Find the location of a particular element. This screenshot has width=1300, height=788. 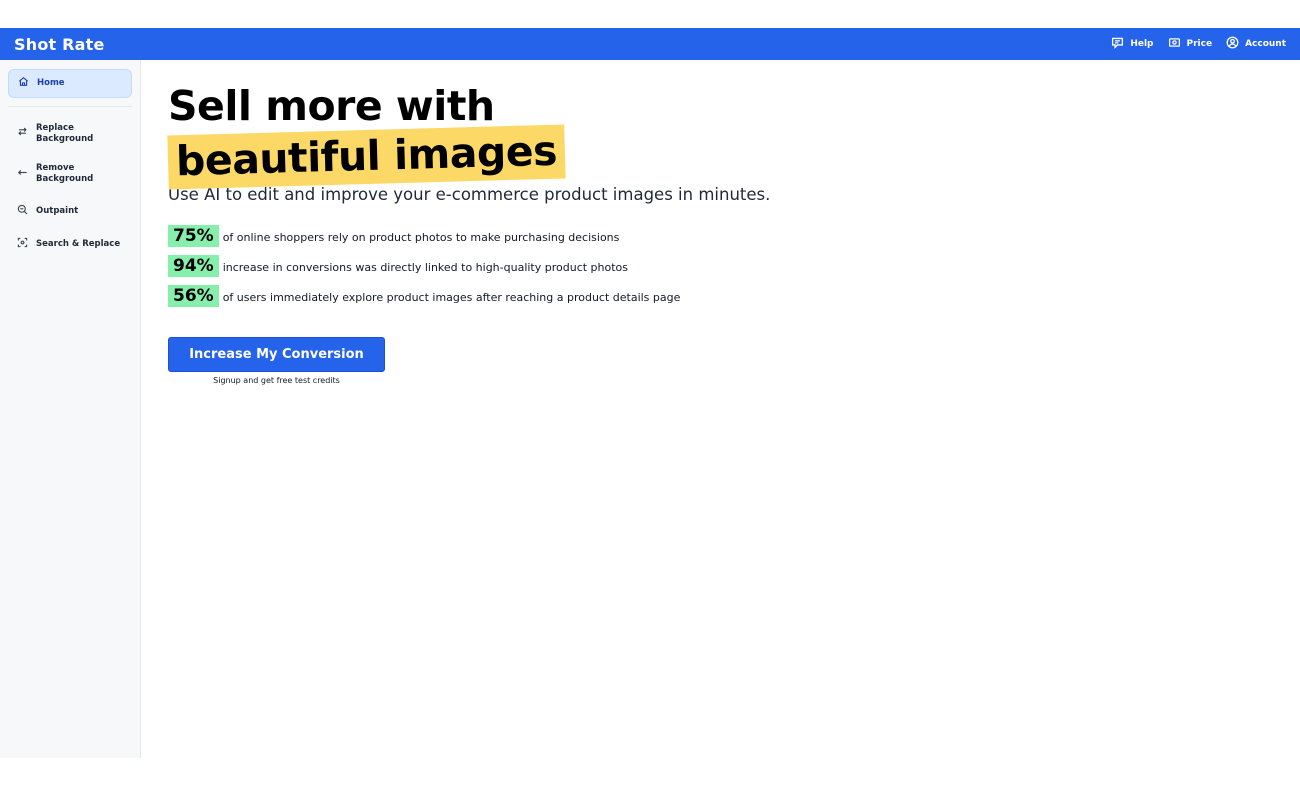

app-logo: Shot Rate is located at coordinates (59, 44).